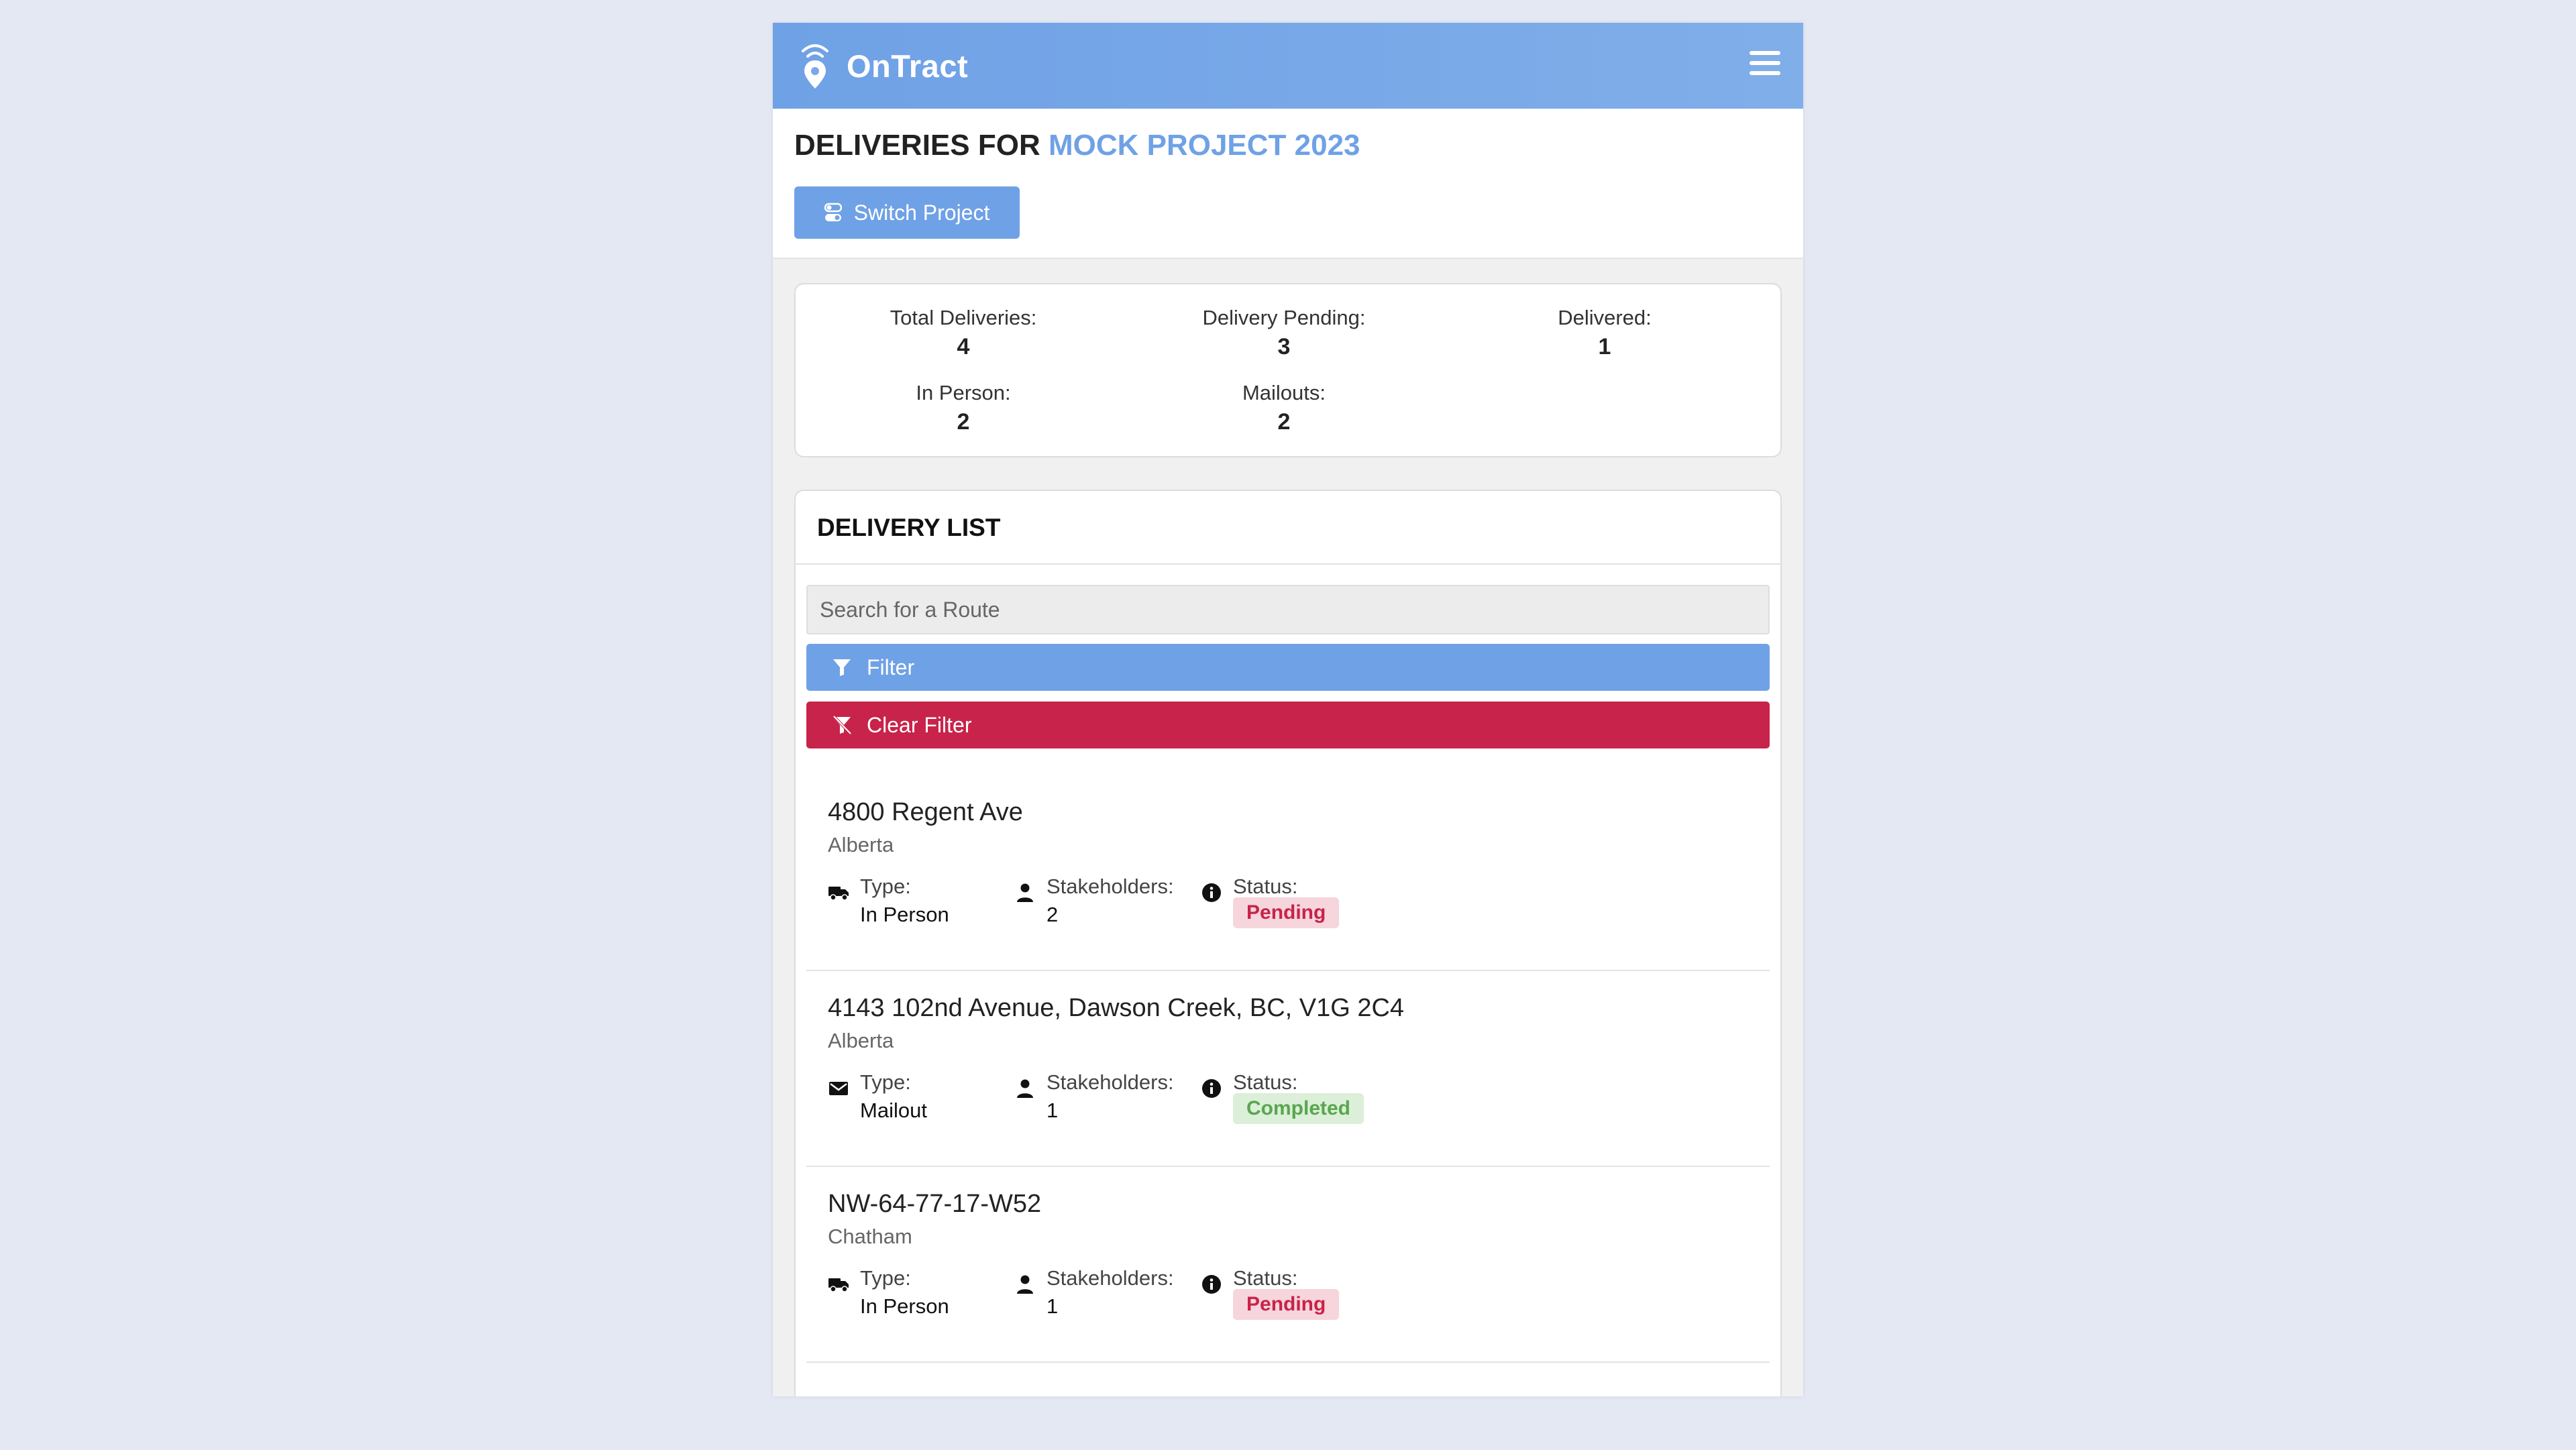 This screenshot has height=1450, width=2576. What do you see at coordinates (833, 212) in the screenshot?
I see `switch-toggle-icon` at bounding box center [833, 212].